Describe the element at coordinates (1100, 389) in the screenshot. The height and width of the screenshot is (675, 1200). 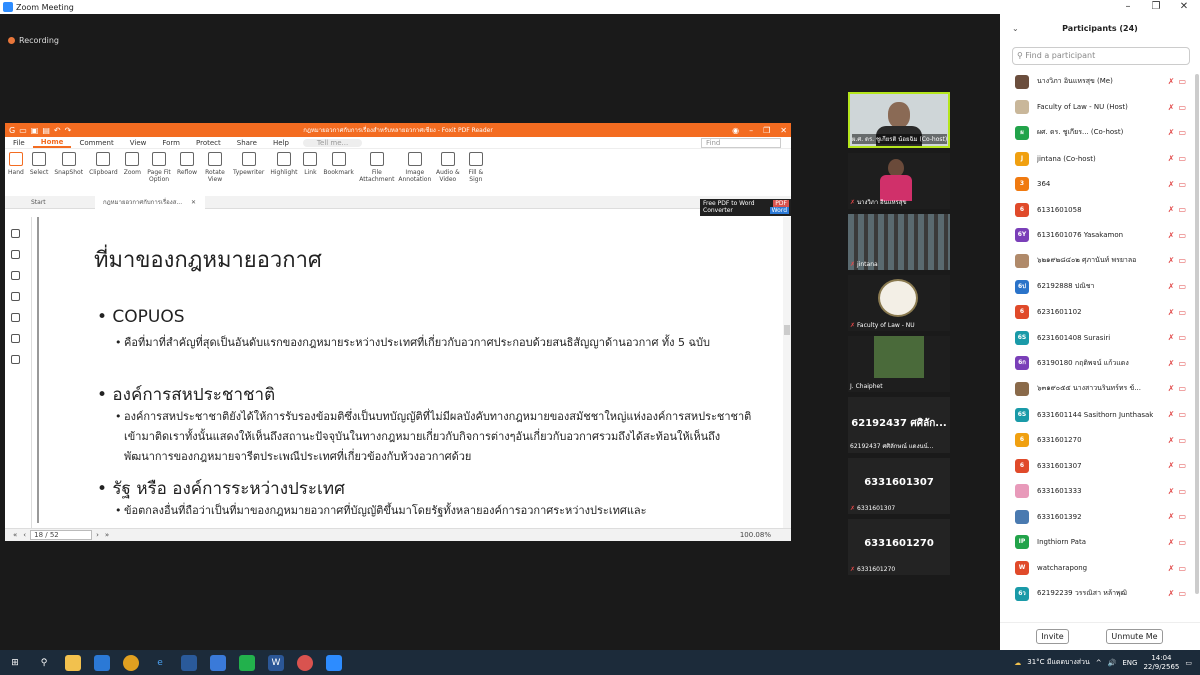
I see `participant-row: ๖๓๑๙๐๕๕ นางสาวนรินทร์ทร ข้... ✗ ▭` at that location.